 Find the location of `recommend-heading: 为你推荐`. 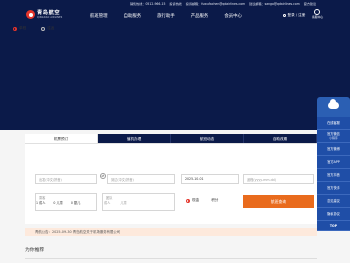

recommend-heading: 为你推荐 is located at coordinates (35, 250).